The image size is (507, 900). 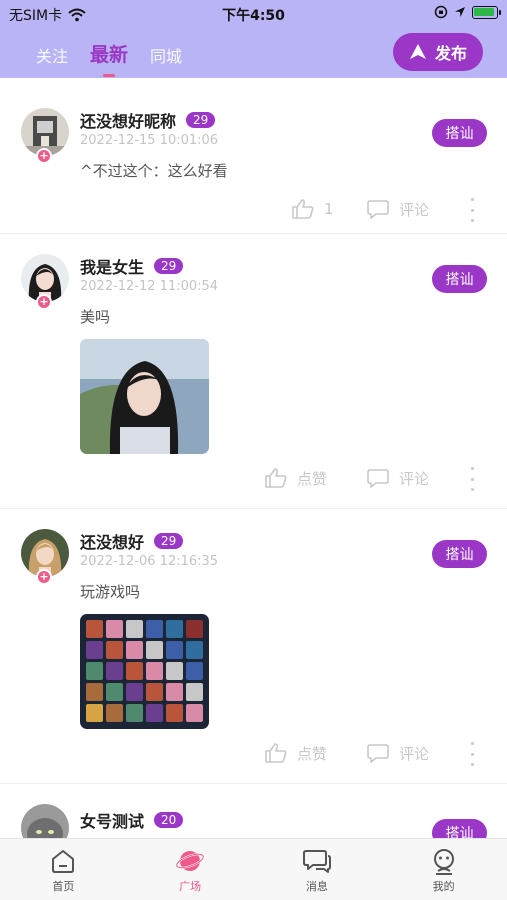 What do you see at coordinates (441, 12) in the screenshot?
I see `orientation-lock-icon` at bounding box center [441, 12].